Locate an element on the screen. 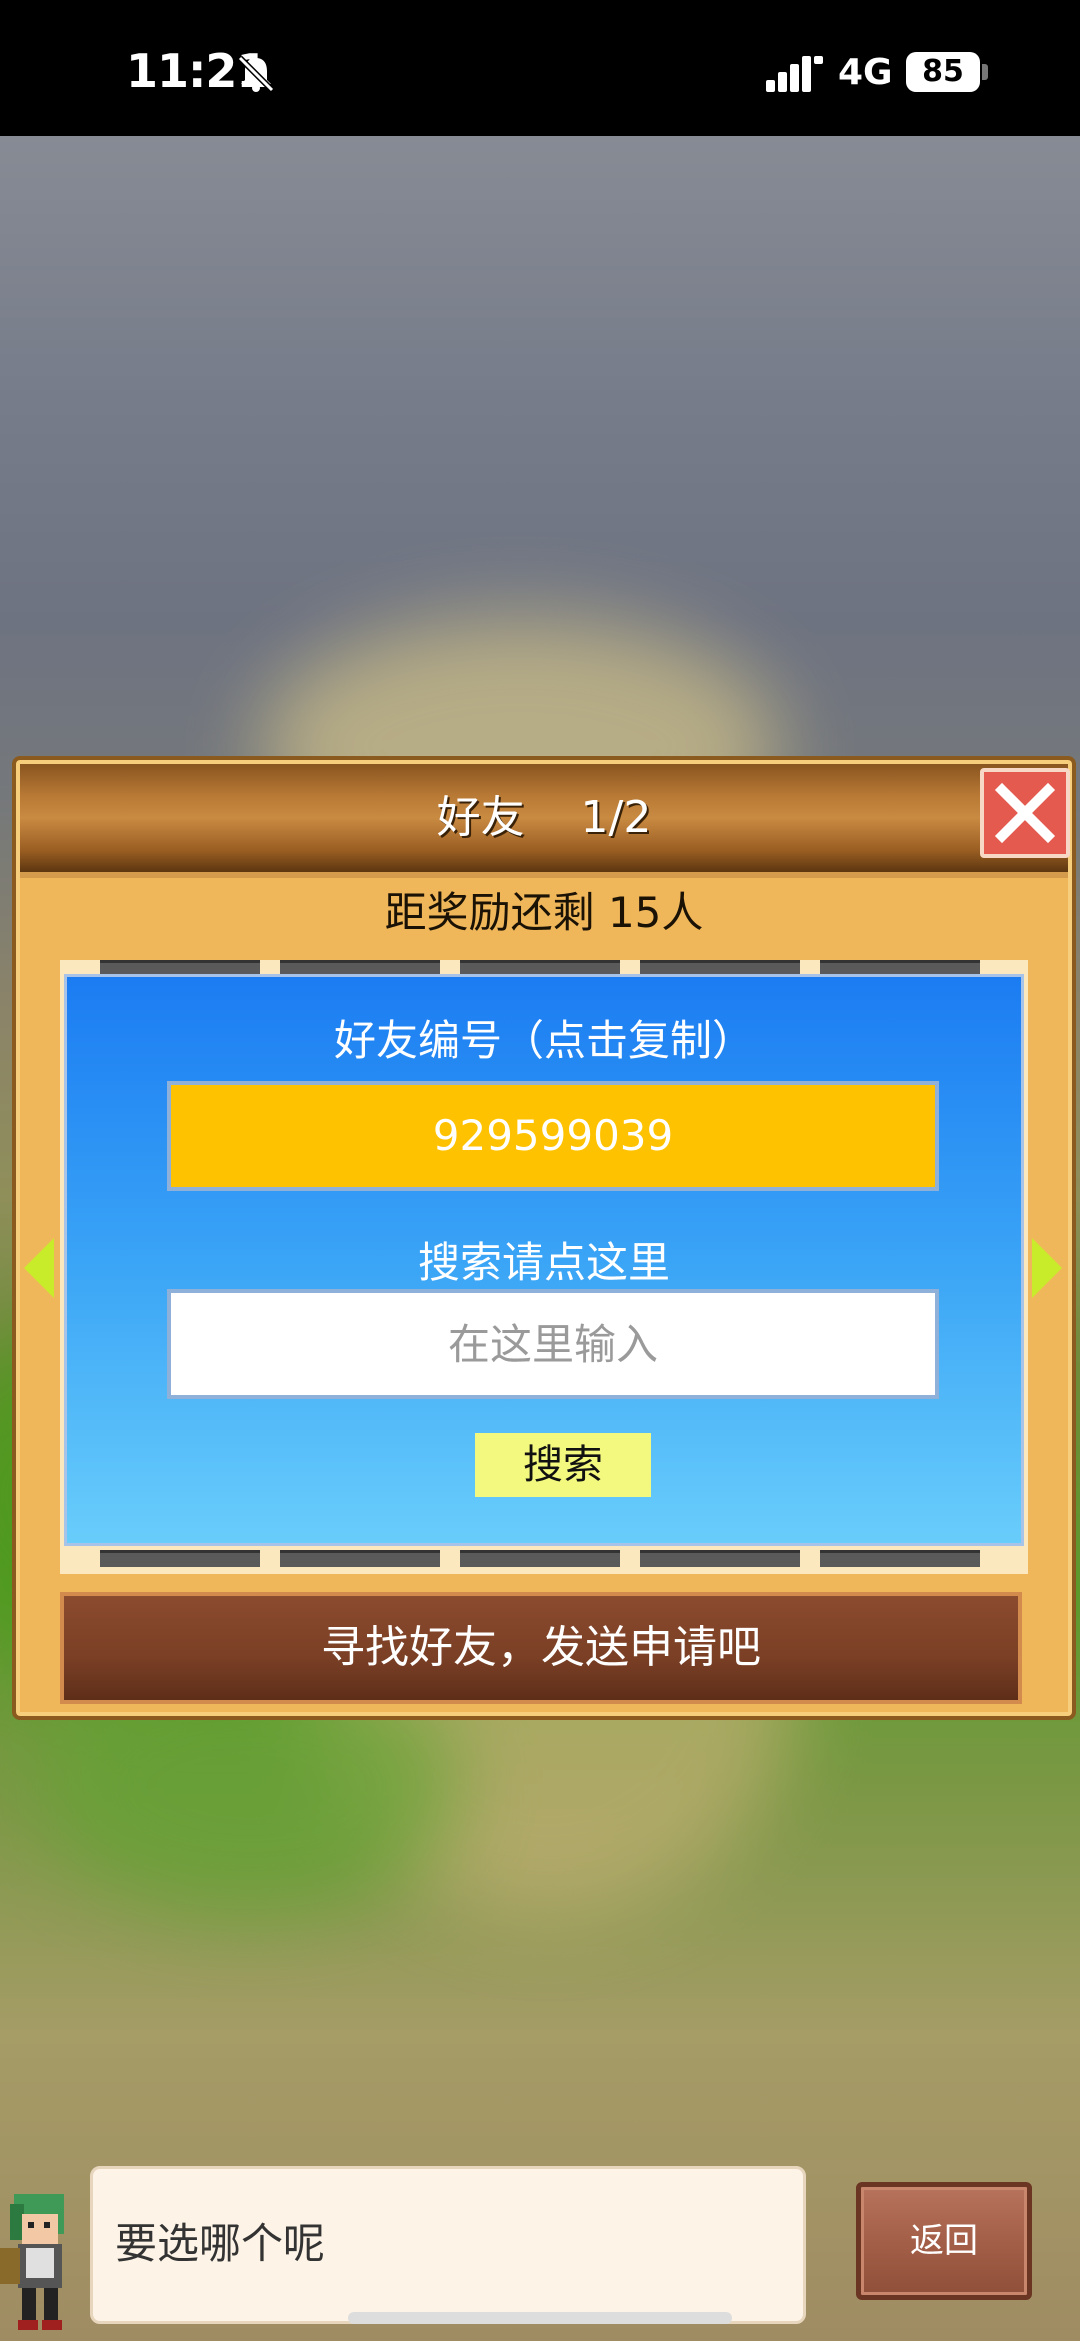 The width and height of the screenshot is (1080, 2341). friend-id-copy-field: 929599039 is located at coordinates (553, 1136).